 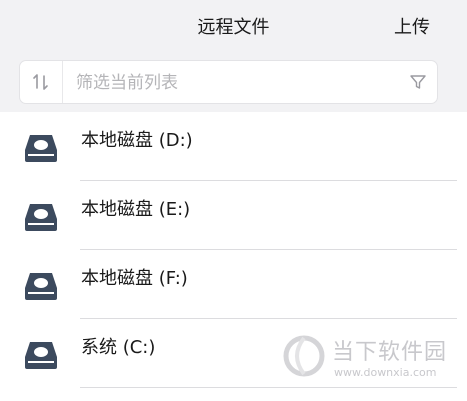 What do you see at coordinates (134, 278) in the screenshot?
I see `drive-label: 本地磁盘 (F:)` at bounding box center [134, 278].